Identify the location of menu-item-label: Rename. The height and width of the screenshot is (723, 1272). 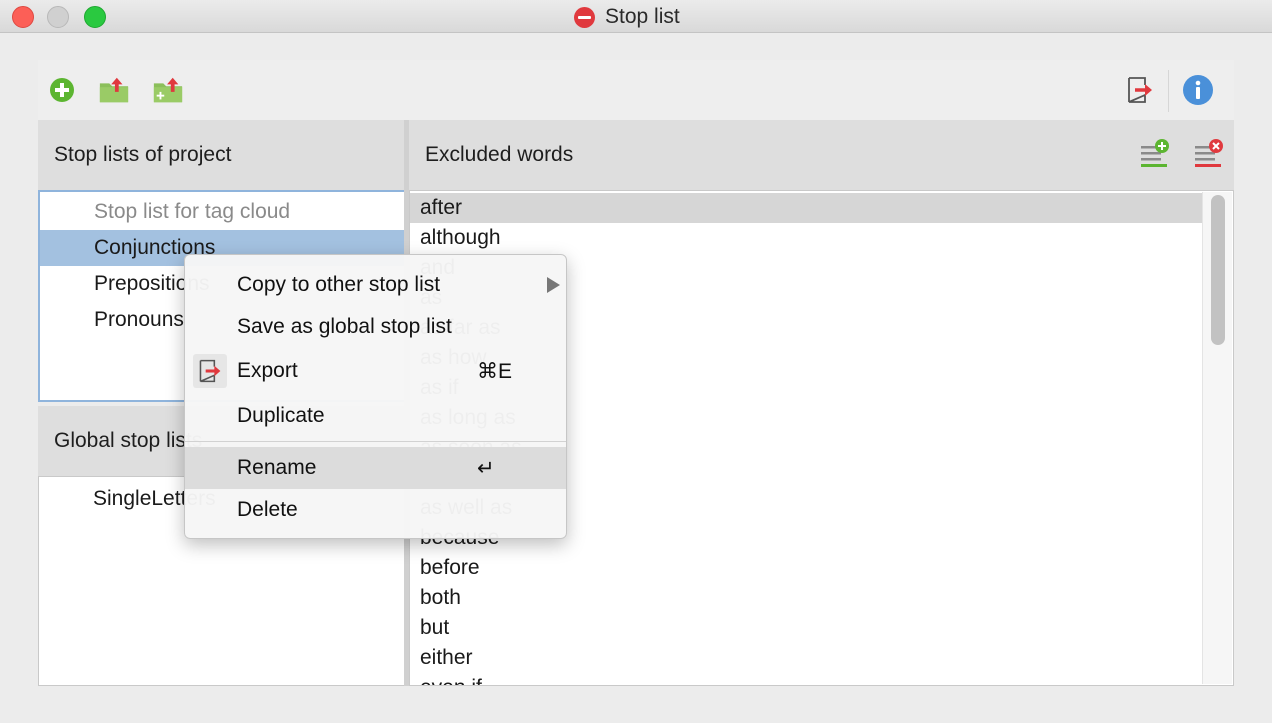
(277, 467).